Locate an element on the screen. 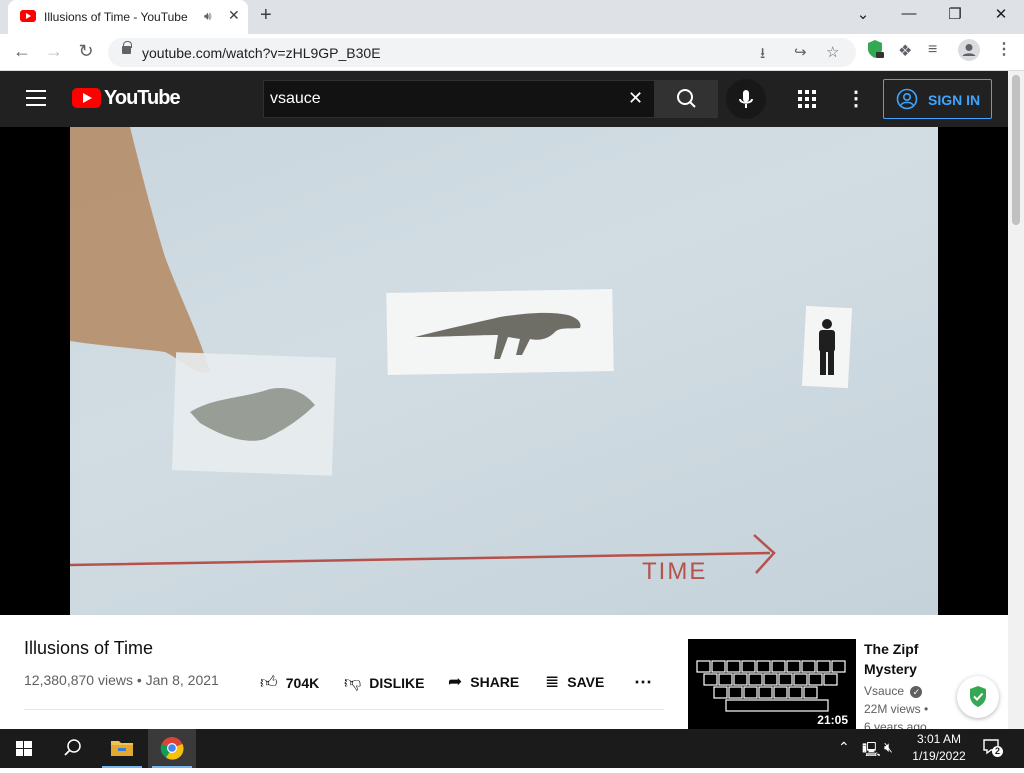 This screenshot has width=1024, height=773. hand-image is located at coordinates (140, 250).